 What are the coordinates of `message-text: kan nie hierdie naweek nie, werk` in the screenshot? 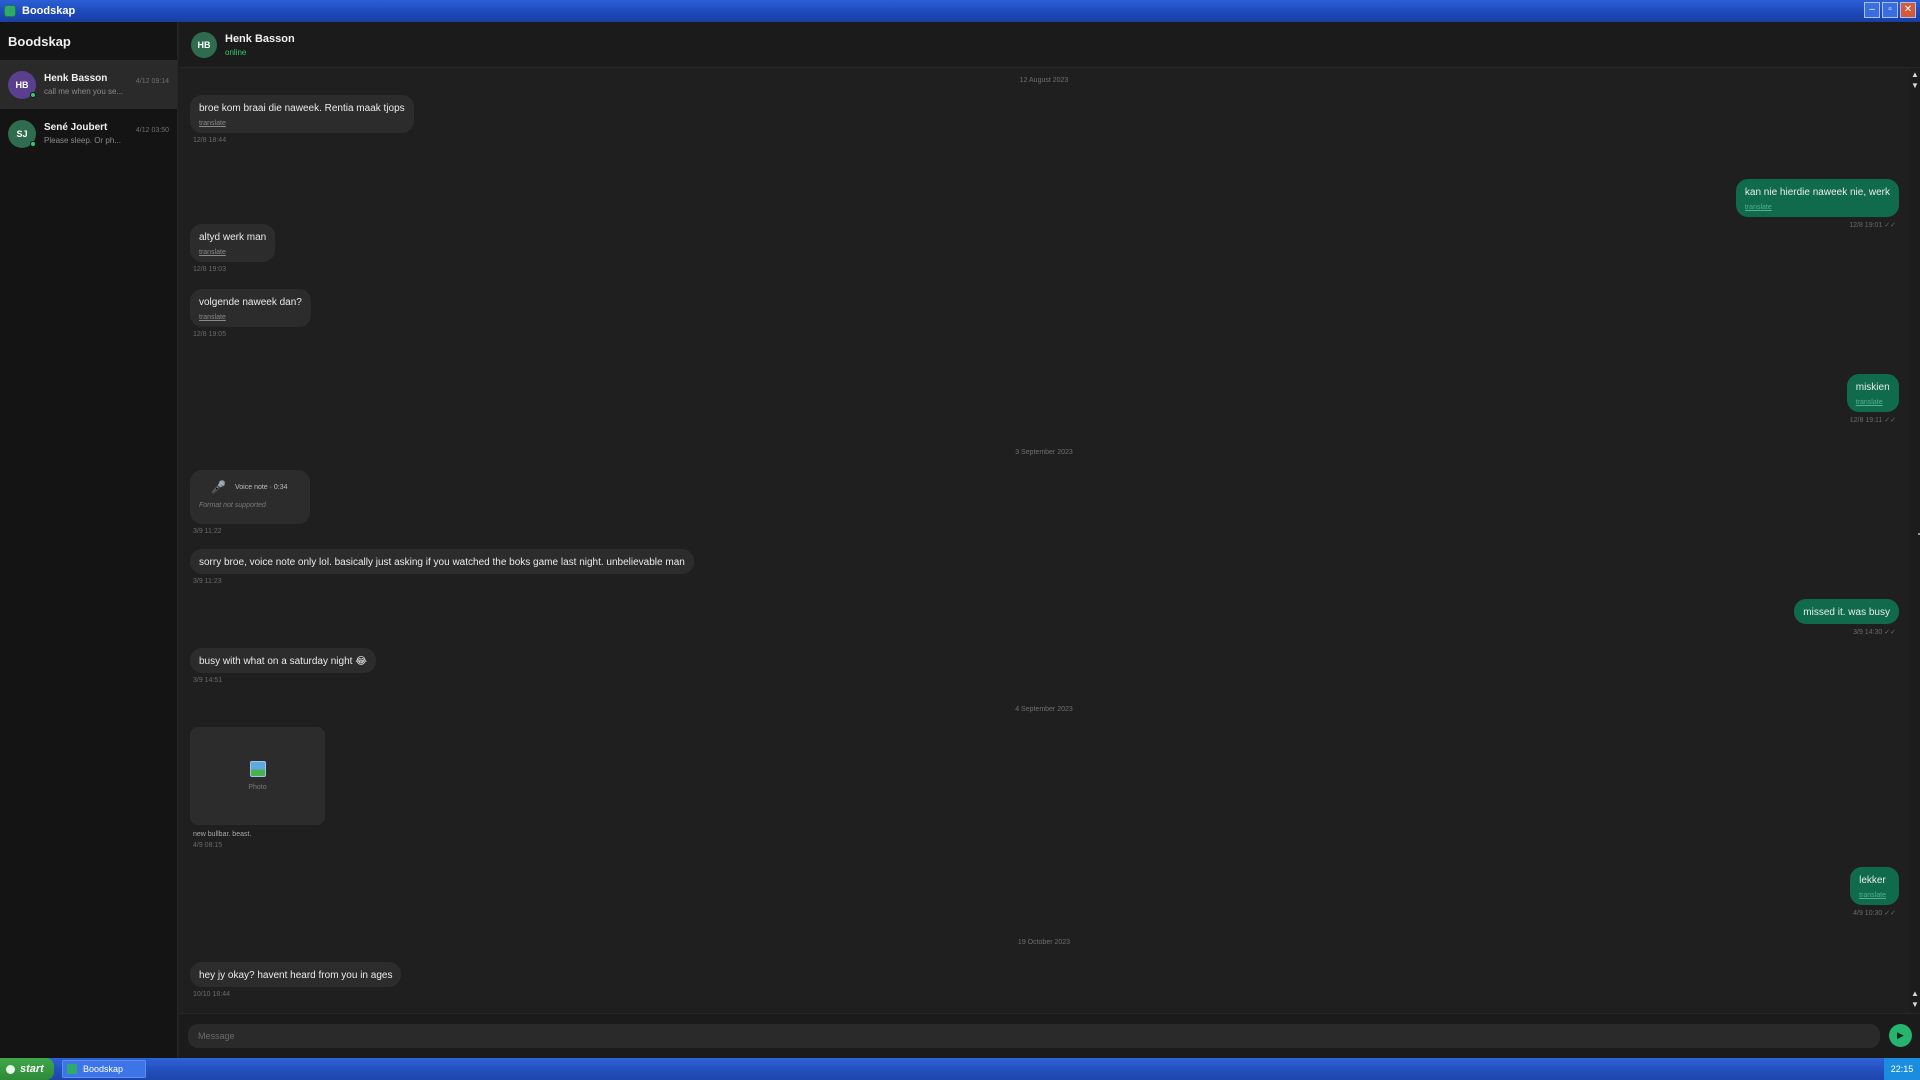 It's located at (1817, 192).